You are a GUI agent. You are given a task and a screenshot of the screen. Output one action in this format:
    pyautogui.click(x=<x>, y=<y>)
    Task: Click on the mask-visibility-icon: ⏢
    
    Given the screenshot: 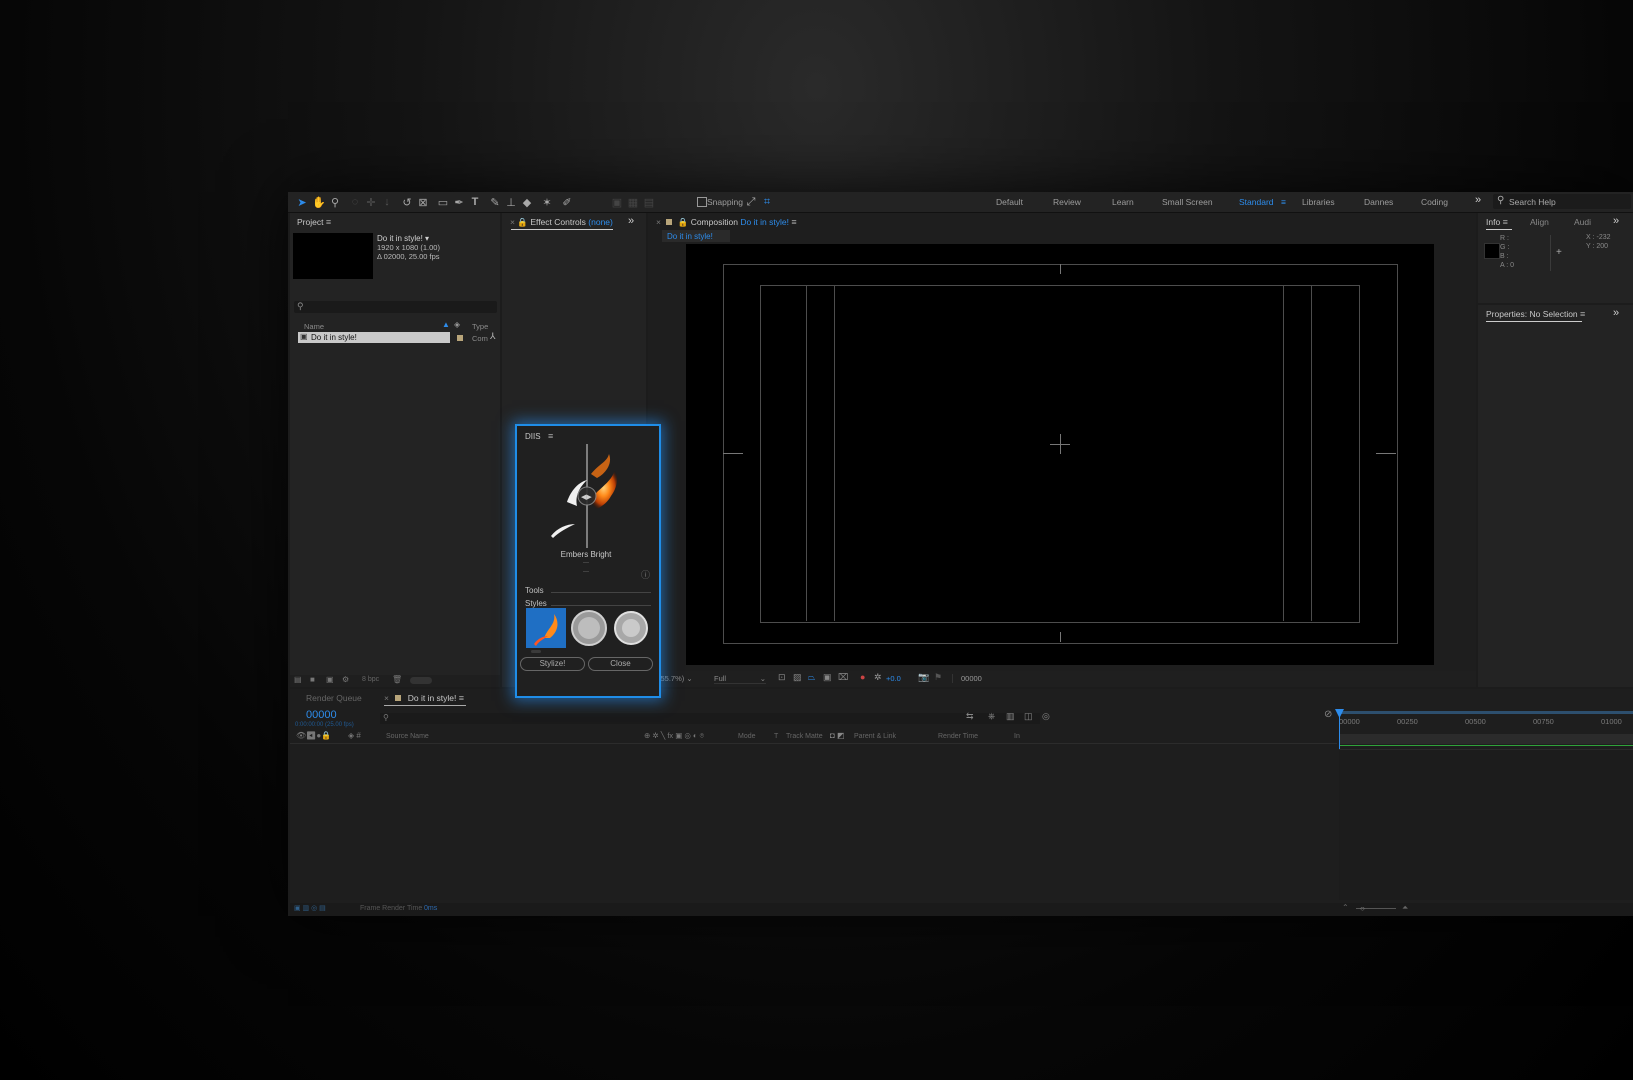 What is the action you would take?
    pyautogui.click(x=811, y=677)
    